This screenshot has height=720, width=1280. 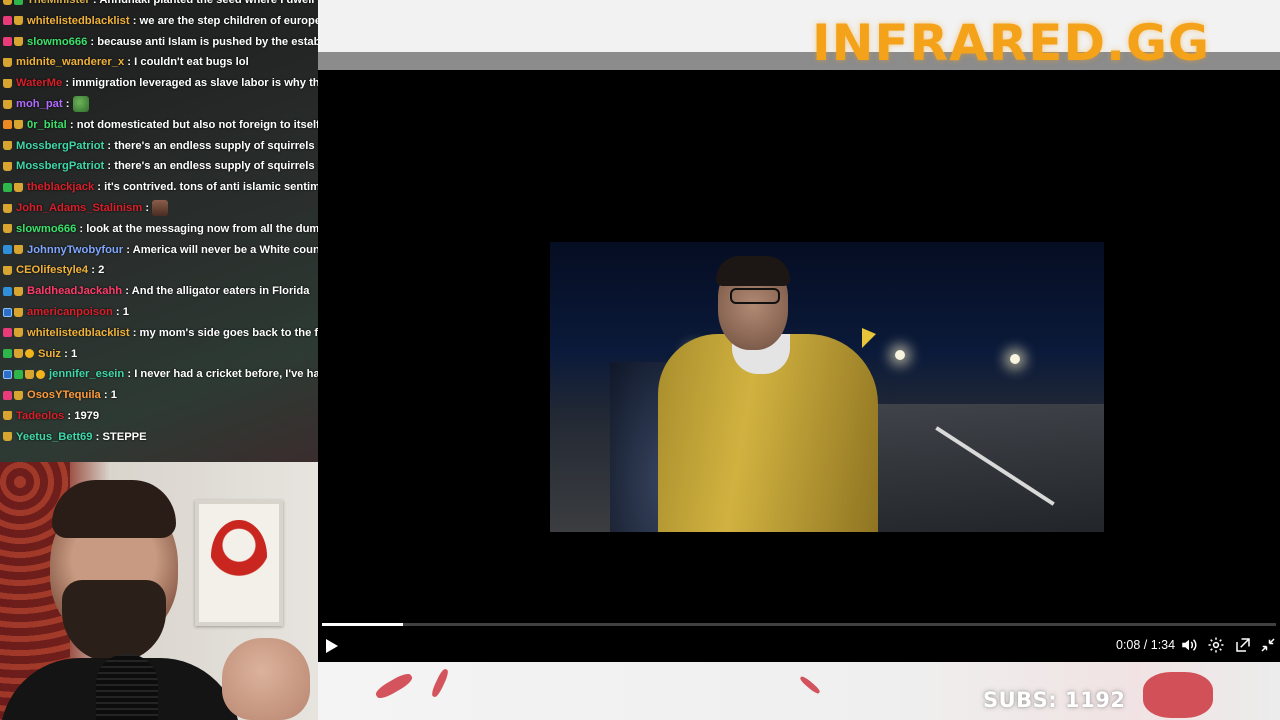 I want to click on bottom-banner: SUBS: 1192, so click(x=799, y=691).